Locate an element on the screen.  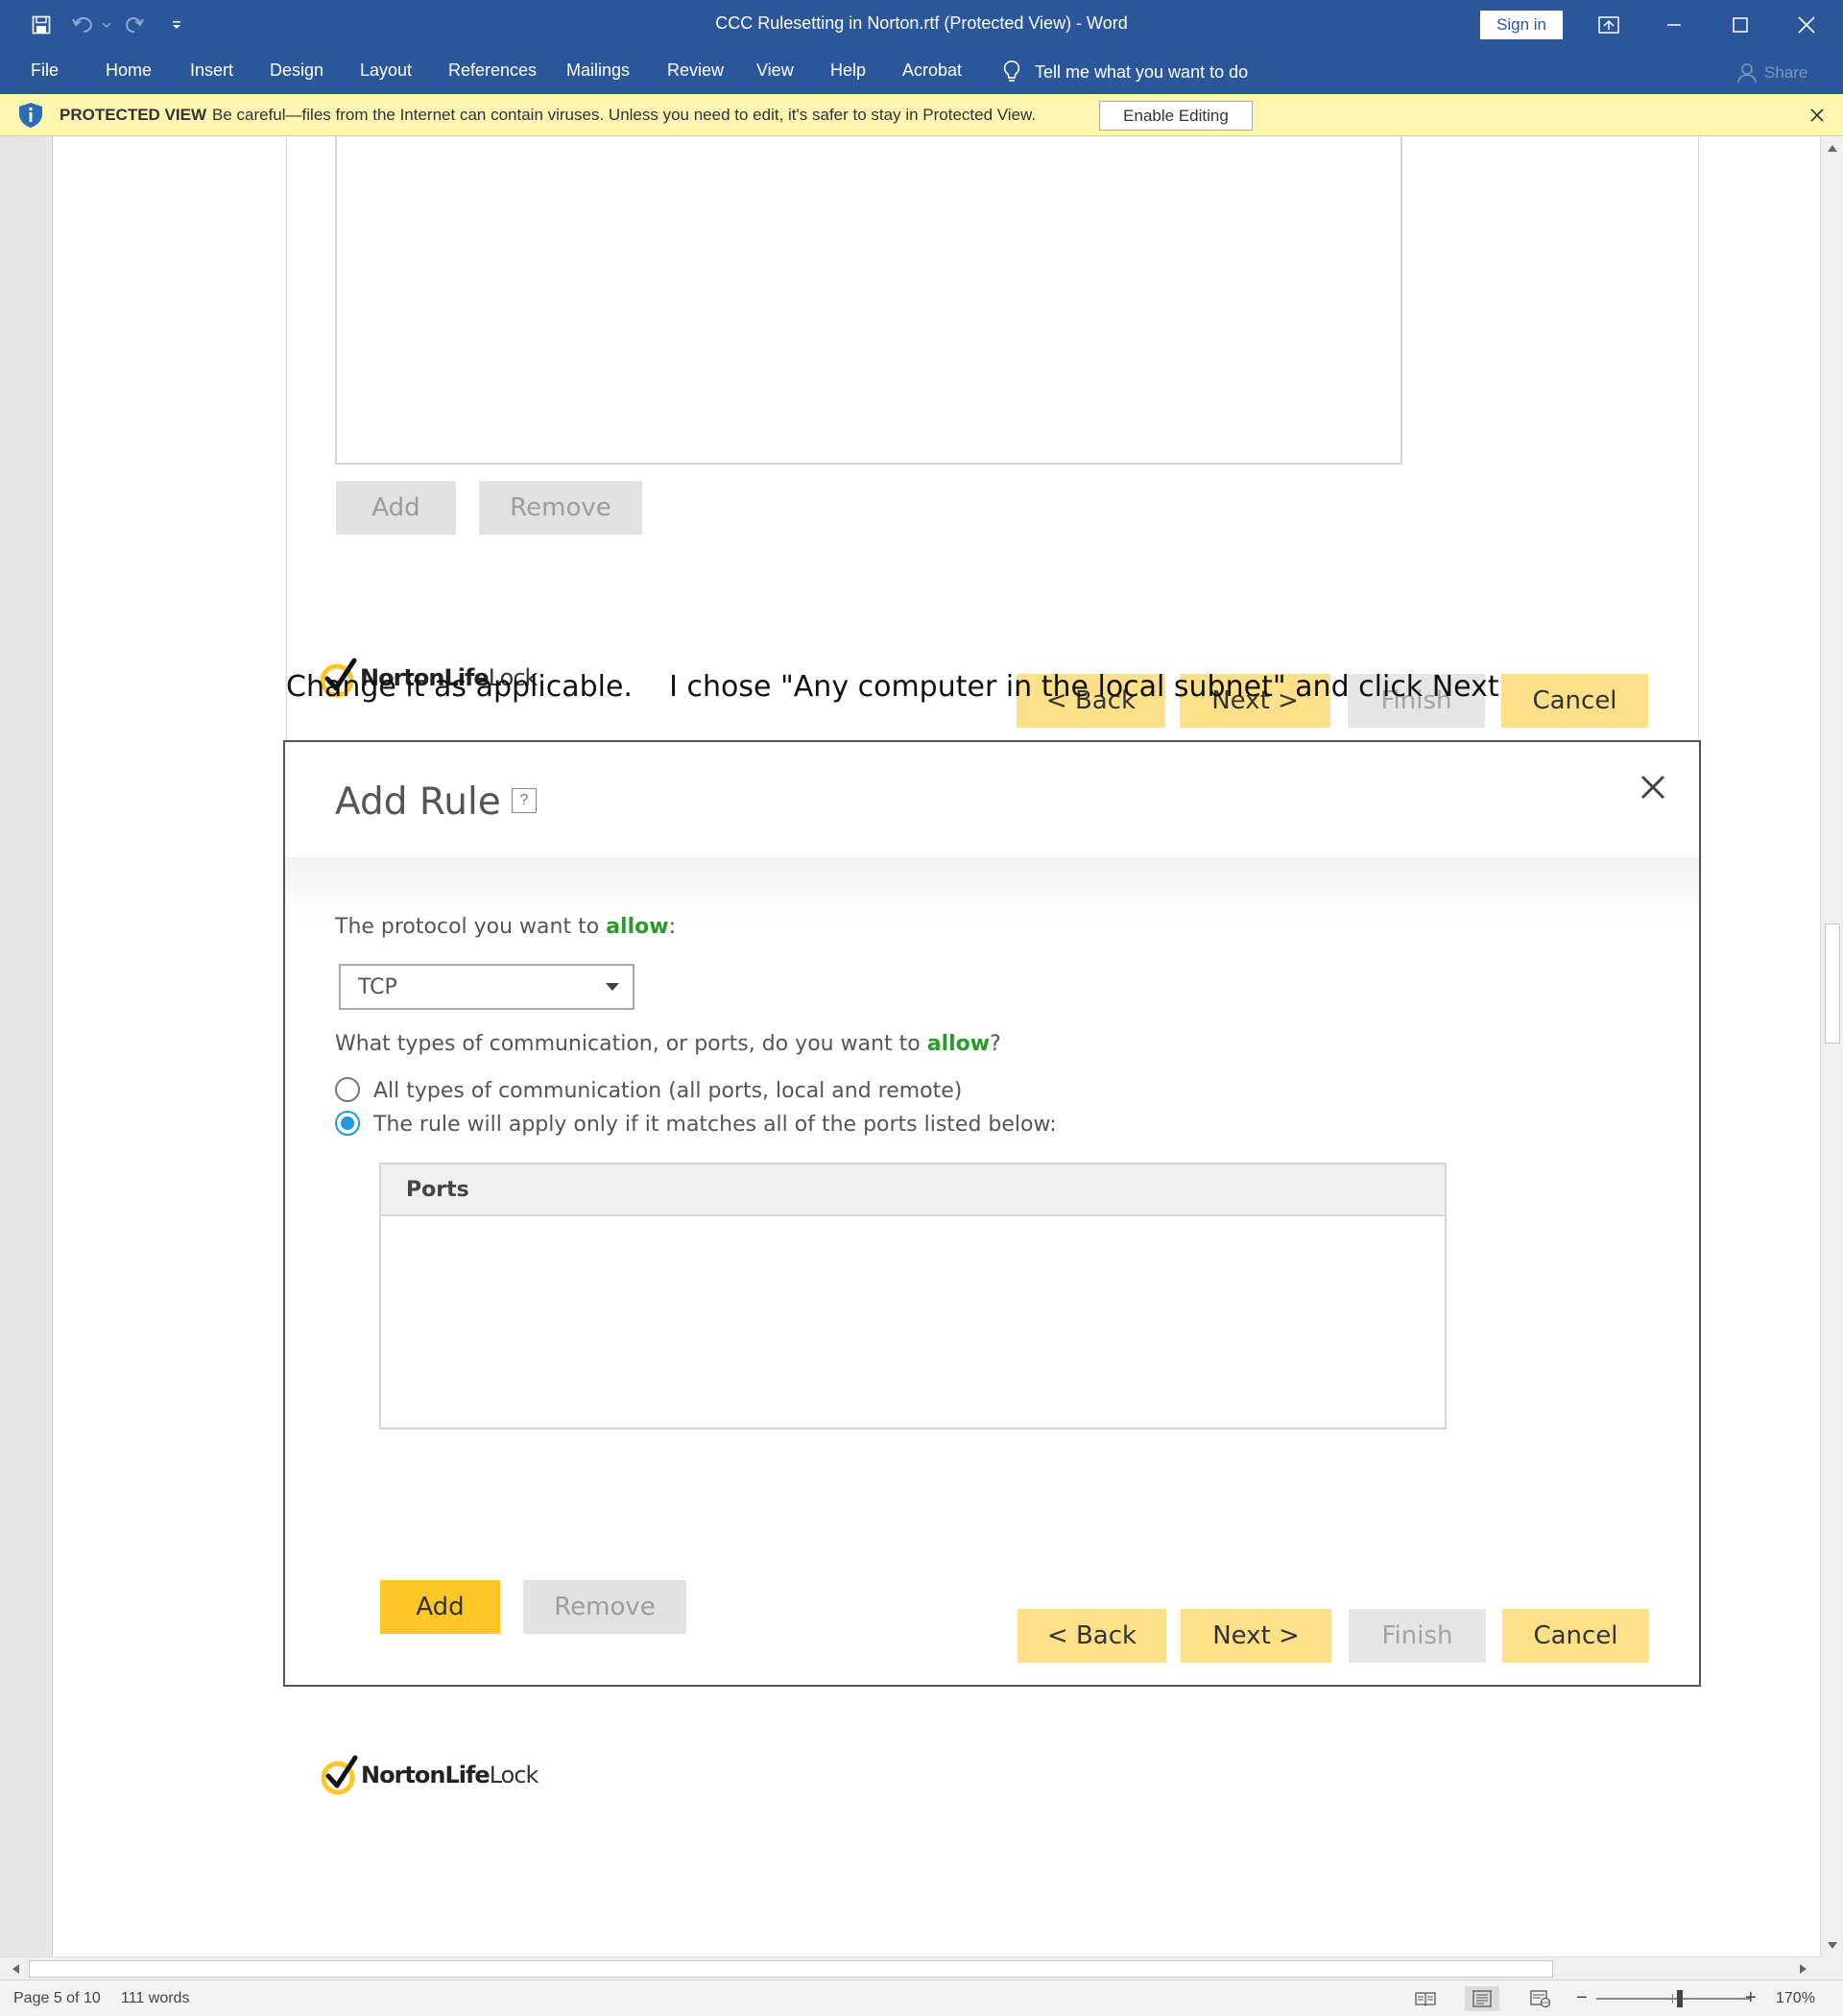
radio-listed-ports is located at coordinates (347, 1123).